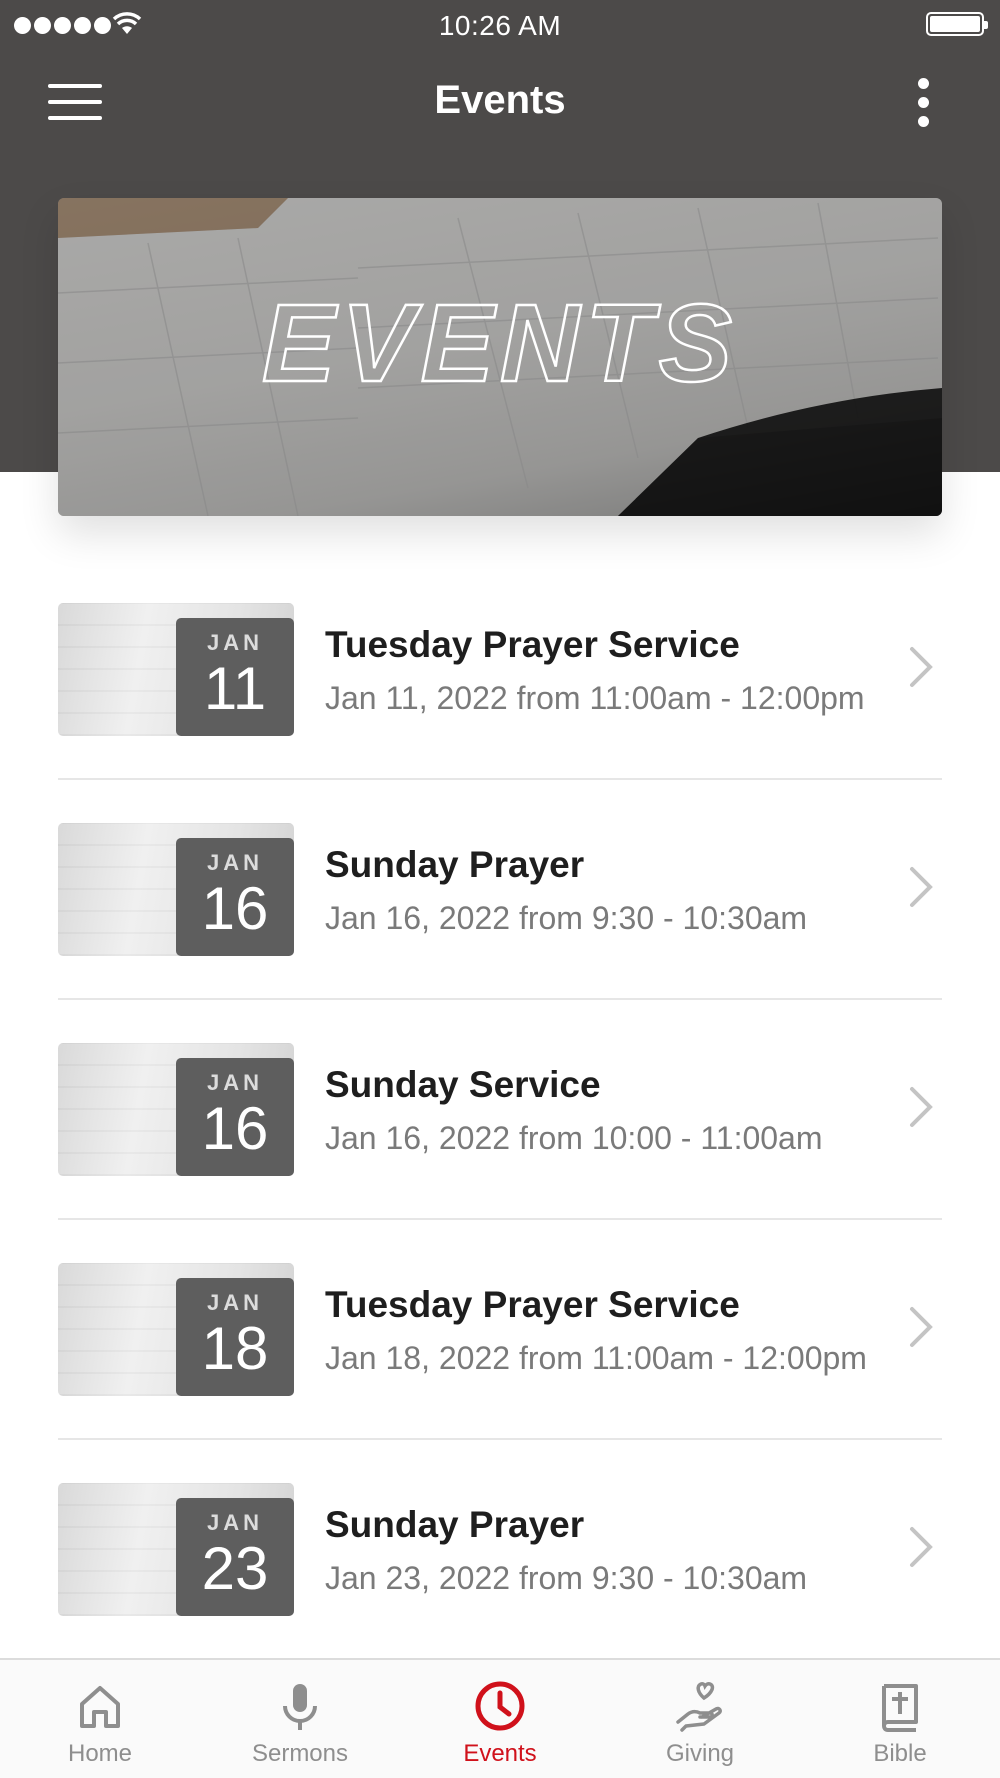  What do you see at coordinates (300, 1707) in the screenshot?
I see `microphone-icon` at bounding box center [300, 1707].